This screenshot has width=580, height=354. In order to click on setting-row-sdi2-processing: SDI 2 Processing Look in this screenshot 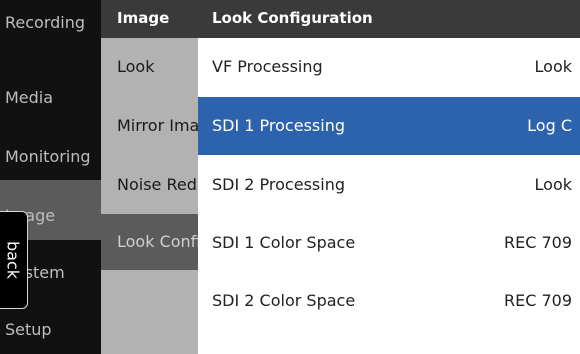, I will do `click(389, 185)`.